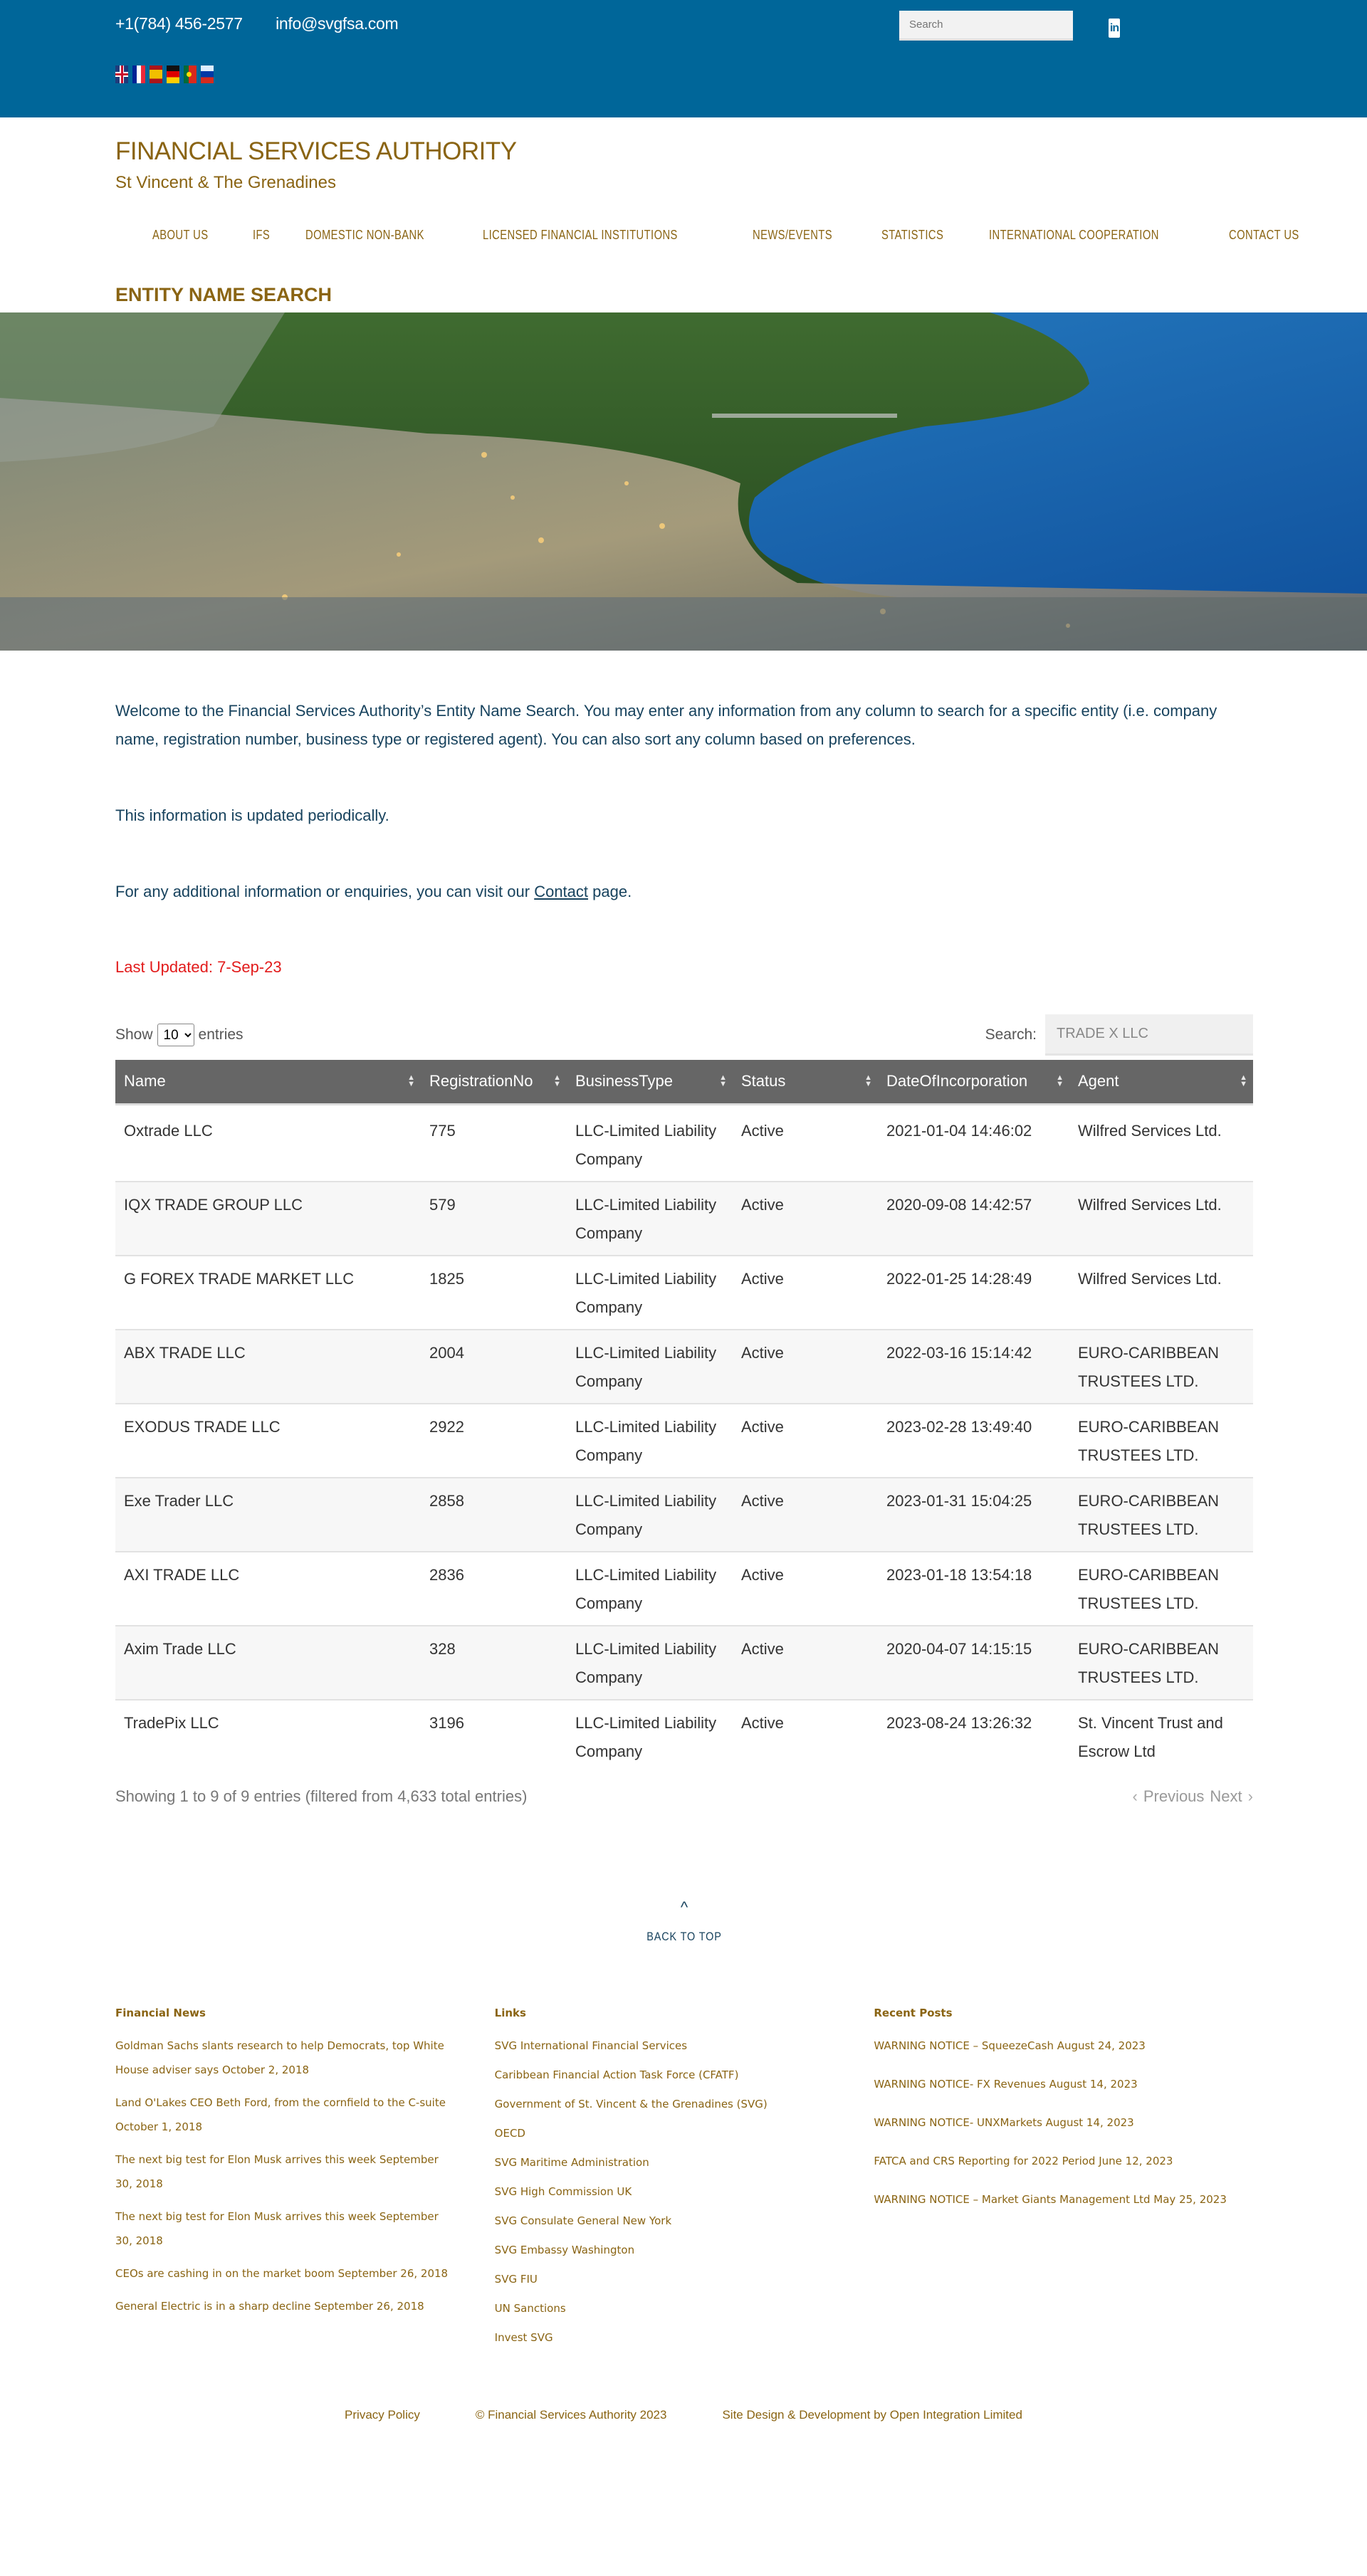 Image resolution: width=1367 pixels, height=2576 pixels. I want to click on column-header-agent: Agent ▲ ▼, so click(1161, 1082).